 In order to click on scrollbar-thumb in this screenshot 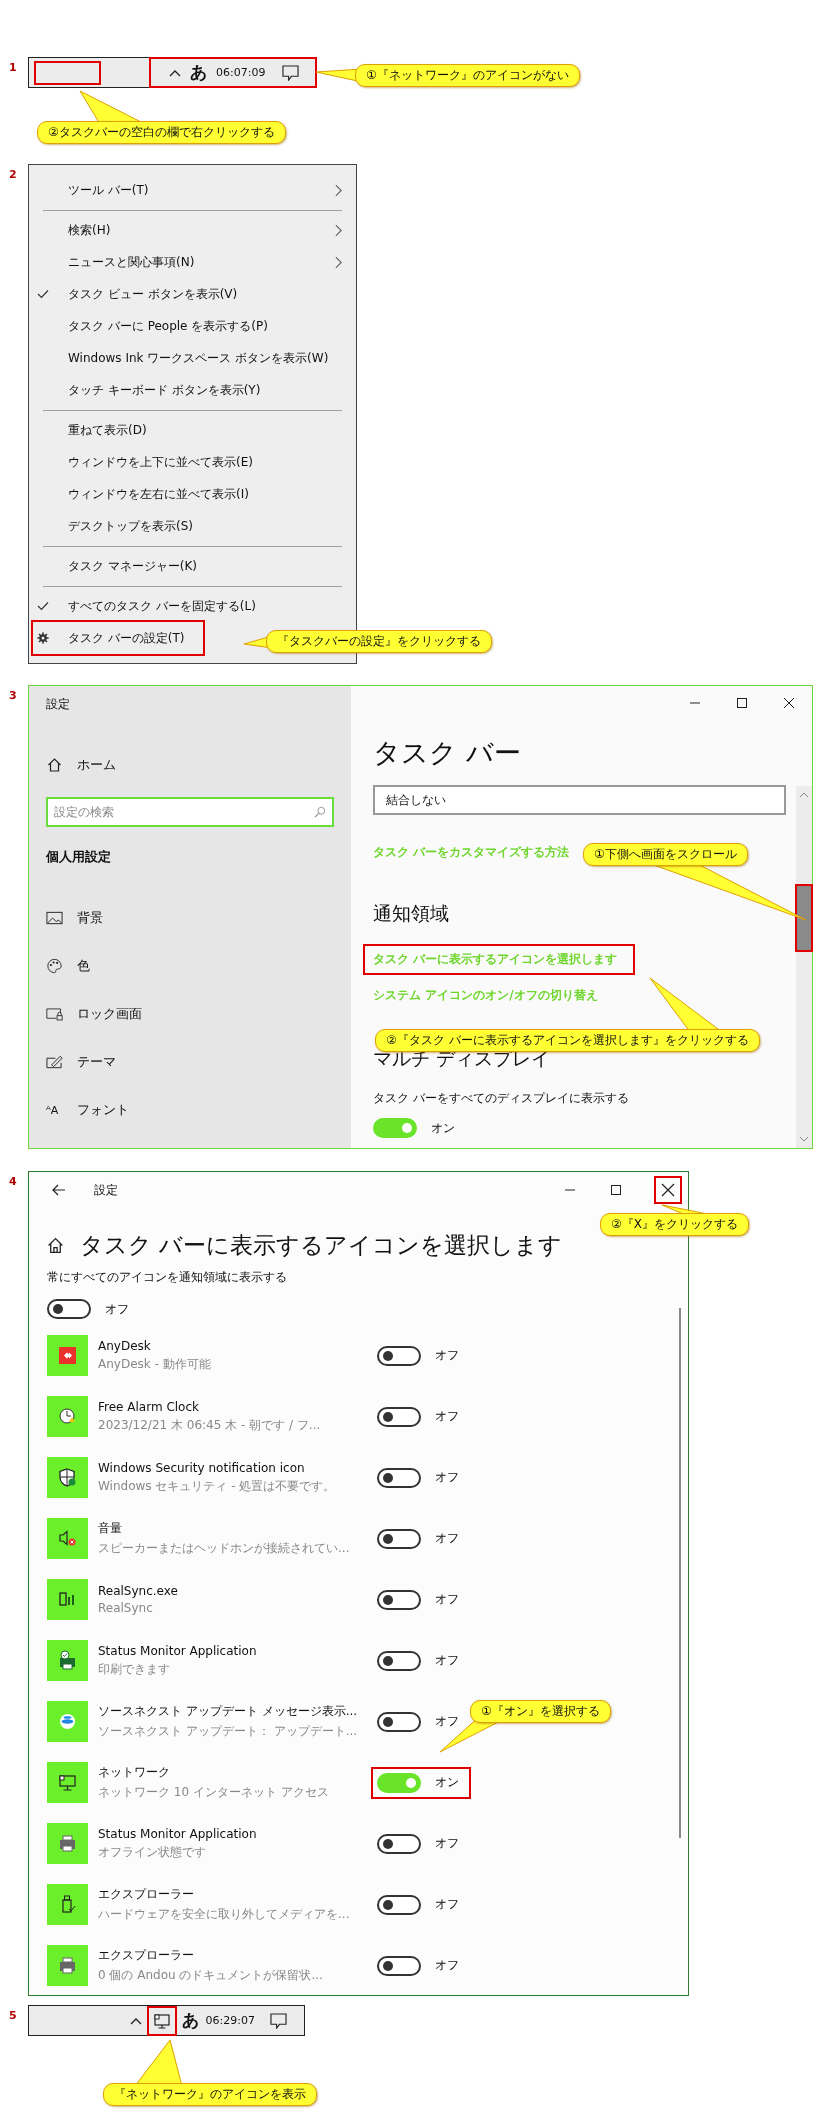, I will do `click(804, 918)`.